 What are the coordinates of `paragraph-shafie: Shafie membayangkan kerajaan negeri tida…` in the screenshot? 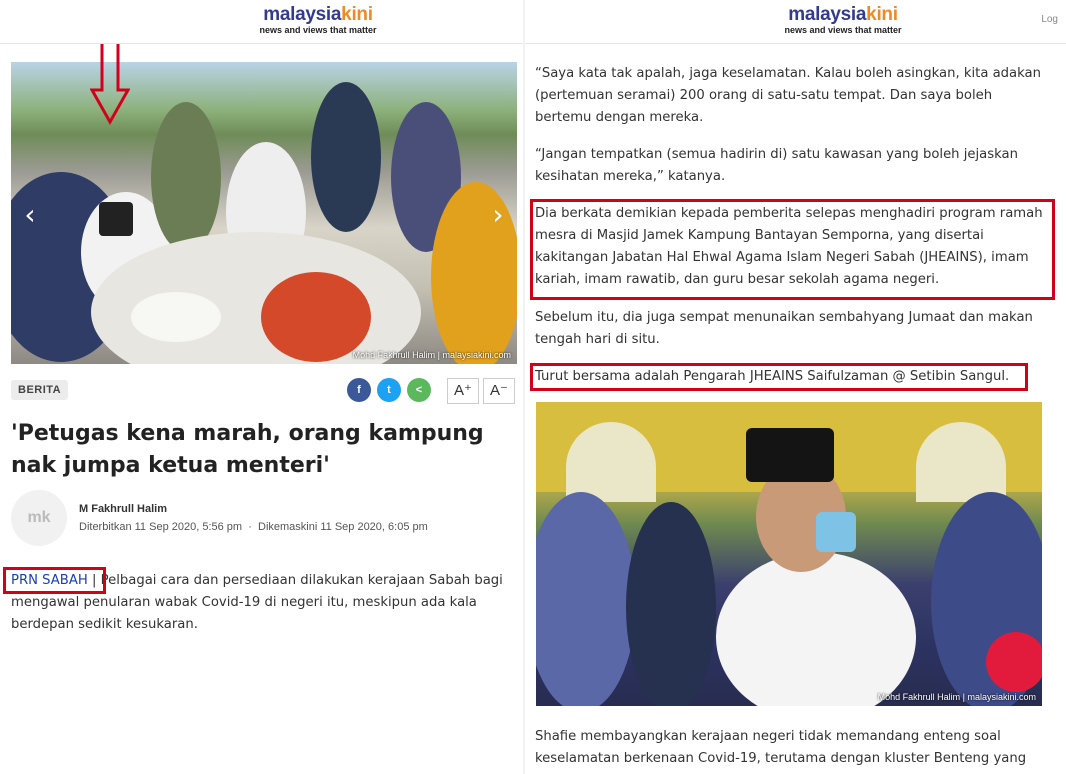 It's located at (781, 747).